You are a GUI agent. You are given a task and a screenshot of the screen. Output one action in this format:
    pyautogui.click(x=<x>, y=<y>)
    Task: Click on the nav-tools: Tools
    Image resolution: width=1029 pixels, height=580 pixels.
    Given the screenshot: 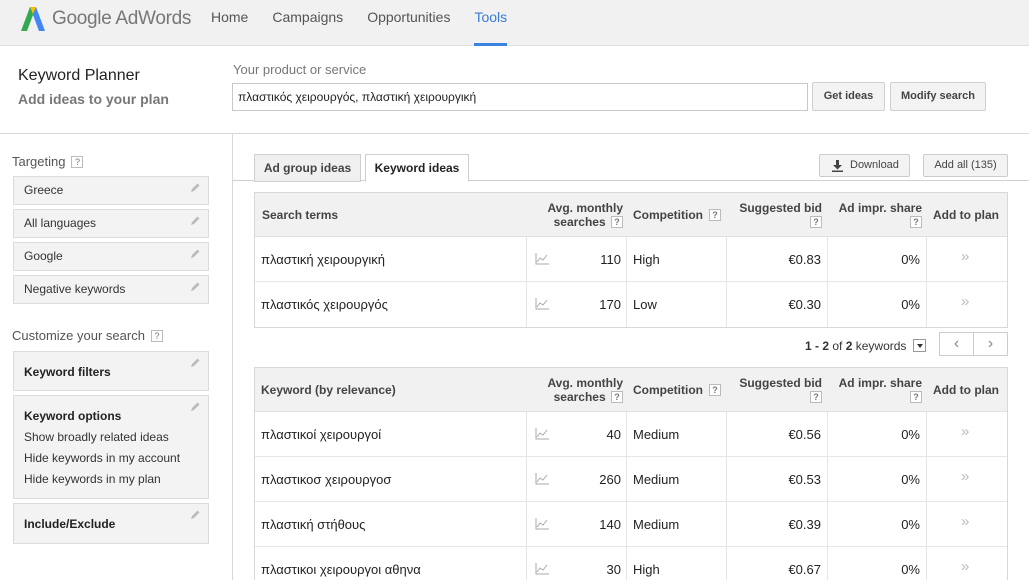 What is the action you would take?
    pyautogui.click(x=490, y=23)
    